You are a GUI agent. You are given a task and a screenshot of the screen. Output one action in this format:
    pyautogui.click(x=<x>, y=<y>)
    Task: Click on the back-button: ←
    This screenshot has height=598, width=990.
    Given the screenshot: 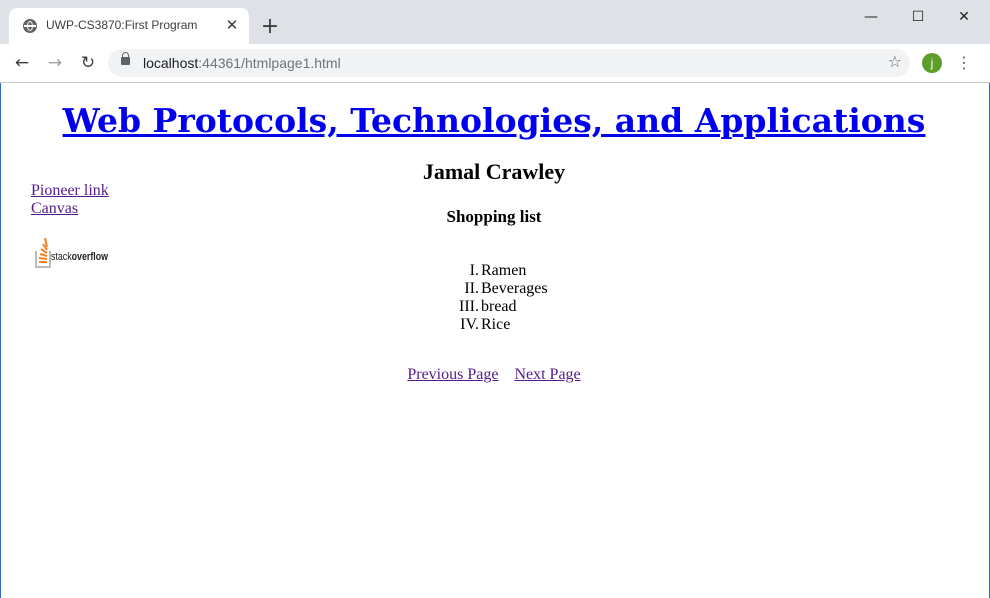 What is the action you would take?
    pyautogui.click(x=22, y=63)
    